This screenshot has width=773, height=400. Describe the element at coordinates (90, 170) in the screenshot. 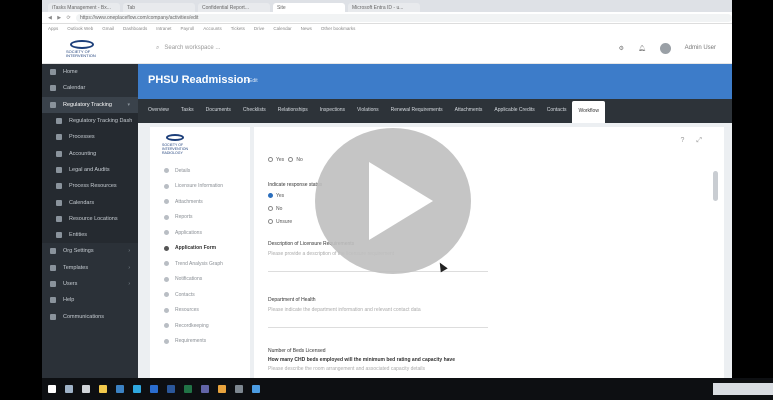

I see `sidebar-subitem: Legal and Audits` at that location.